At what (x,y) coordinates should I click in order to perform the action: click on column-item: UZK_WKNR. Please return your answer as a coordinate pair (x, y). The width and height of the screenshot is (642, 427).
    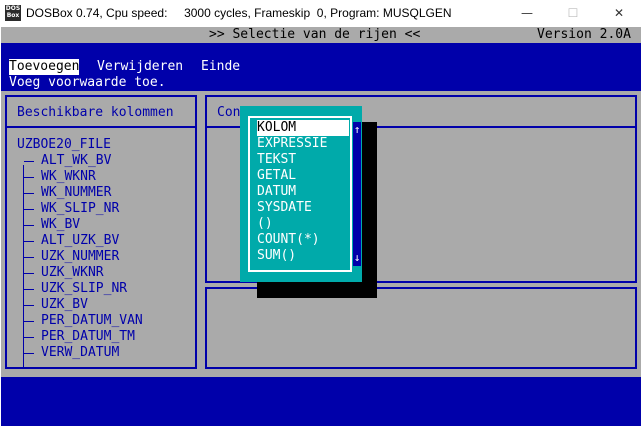
    Looking at the image, I should click on (72, 273).